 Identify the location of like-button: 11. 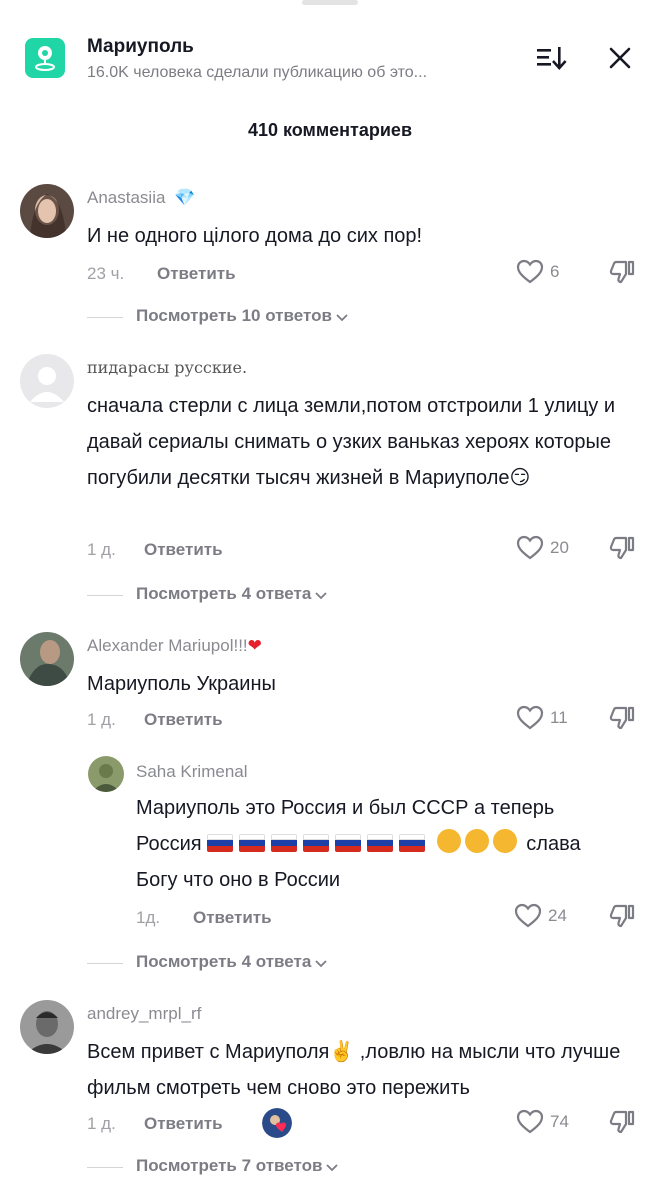
(546, 719).